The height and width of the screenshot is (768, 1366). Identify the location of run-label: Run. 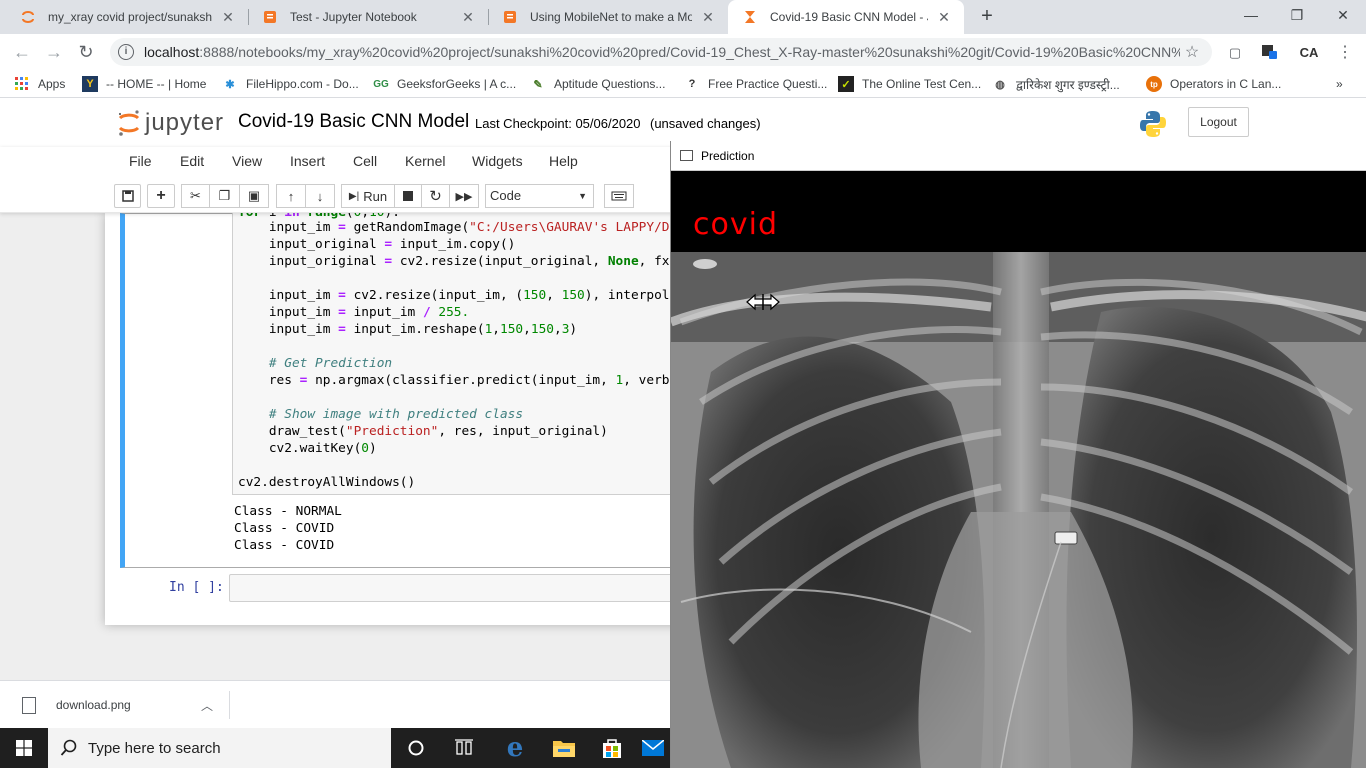
(375, 196).